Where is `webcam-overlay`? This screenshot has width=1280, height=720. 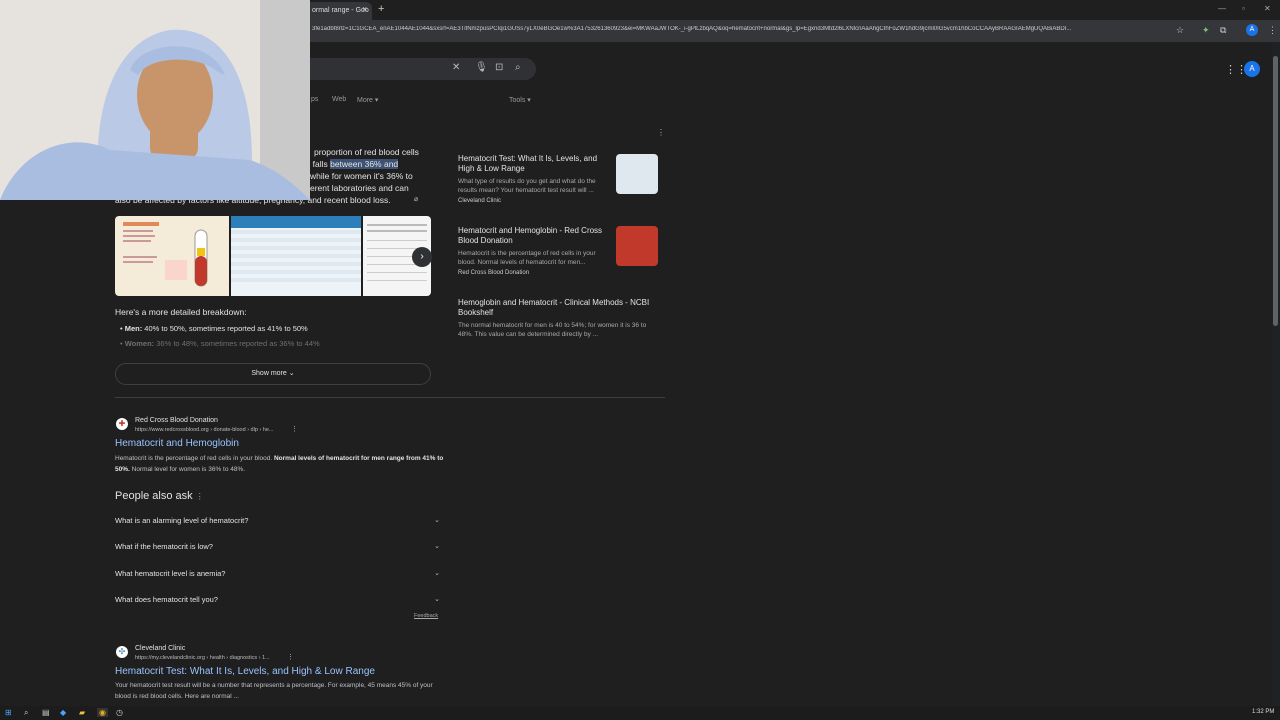 webcam-overlay is located at coordinates (155, 100).